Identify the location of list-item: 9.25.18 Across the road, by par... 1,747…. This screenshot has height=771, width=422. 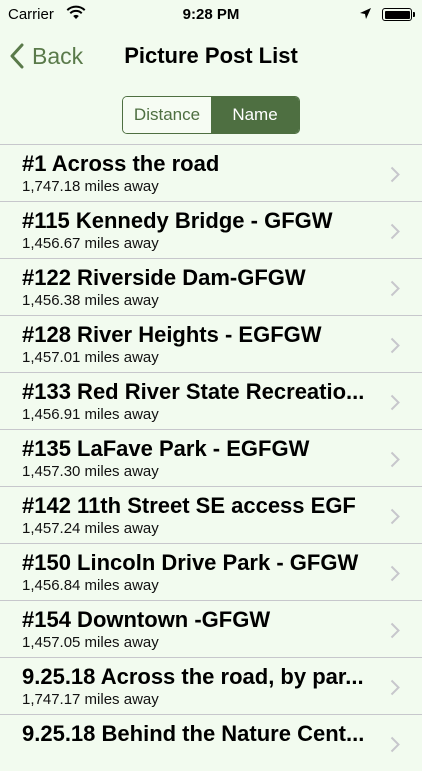
(211, 685).